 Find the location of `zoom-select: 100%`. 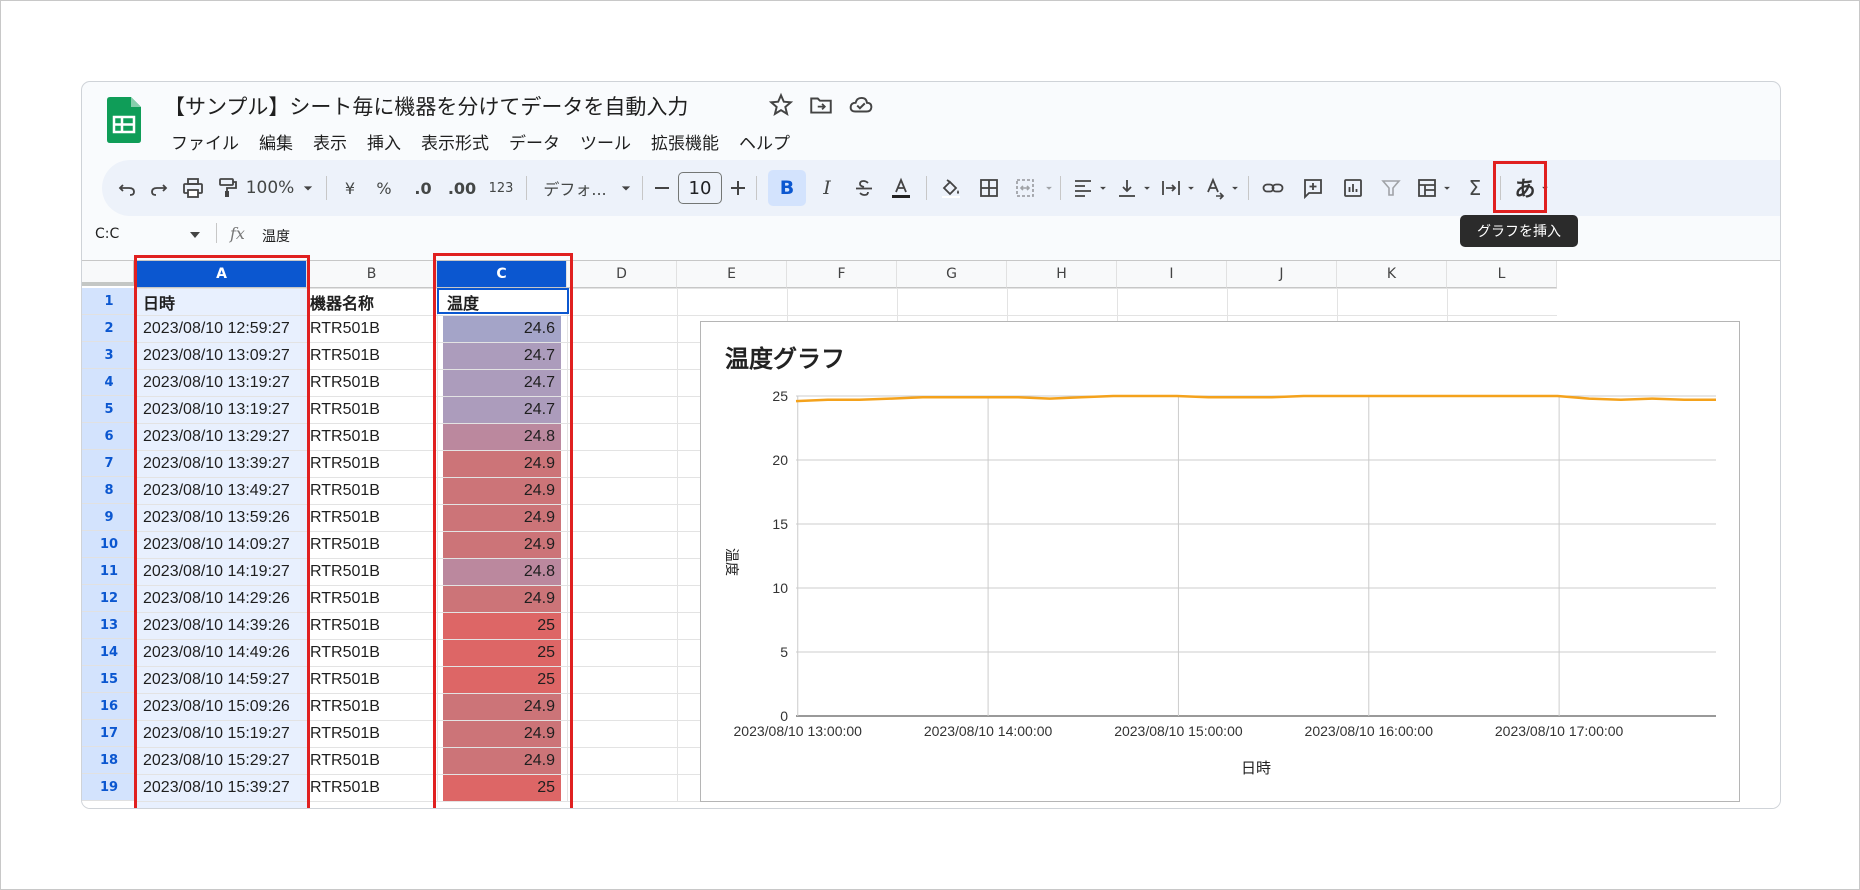

zoom-select: 100% is located at coordinates (270, 188).